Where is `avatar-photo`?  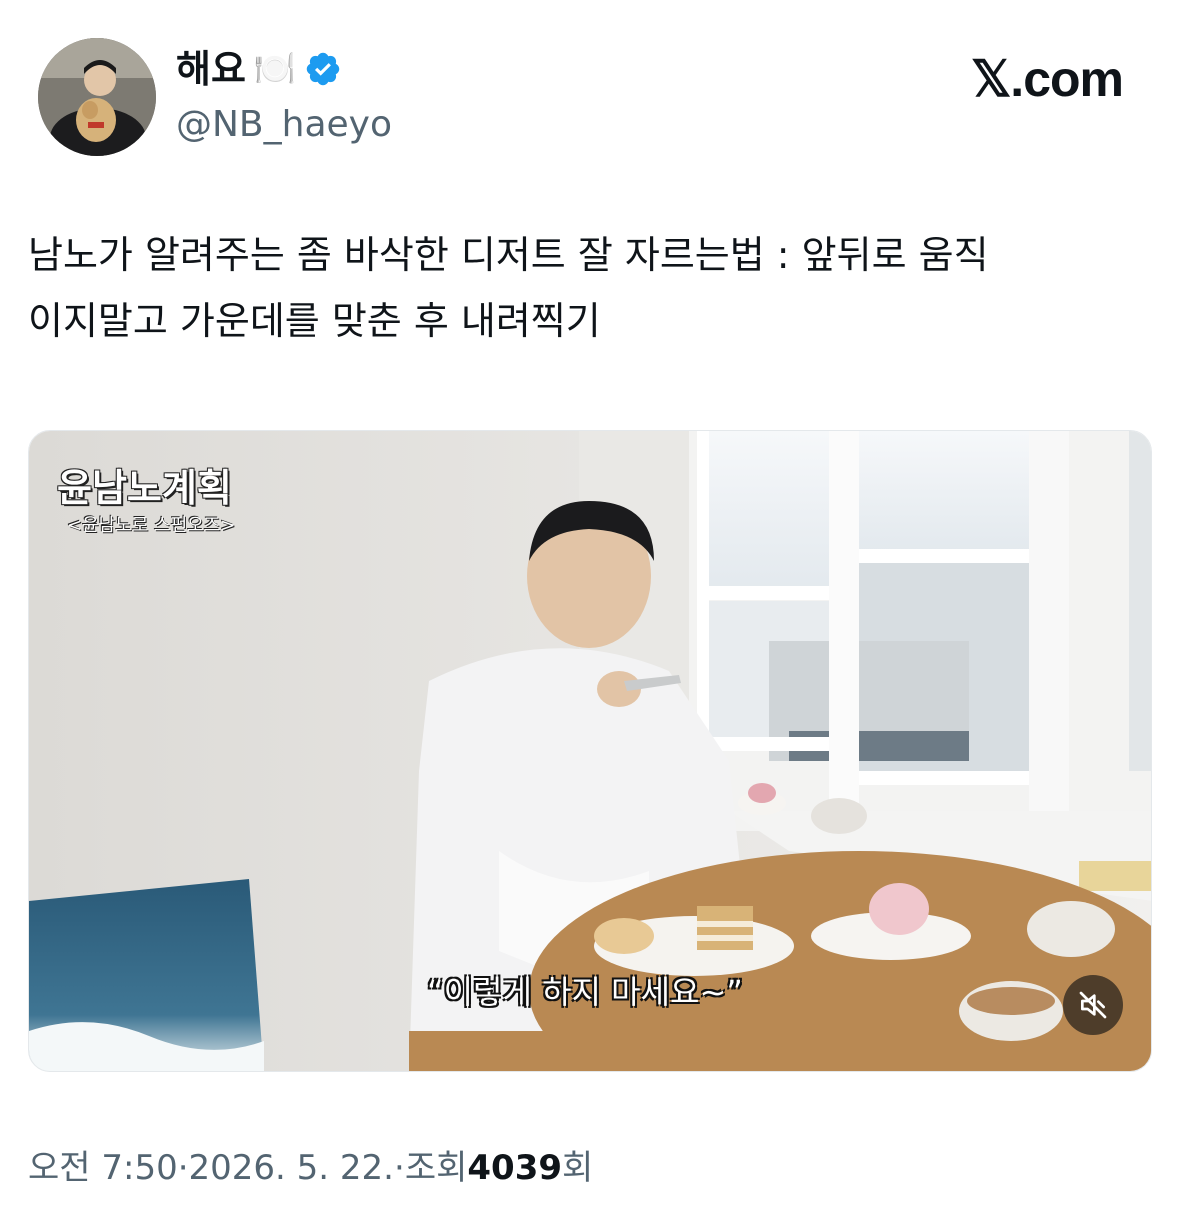
avatar-photo is located at coordinates (97, 97).